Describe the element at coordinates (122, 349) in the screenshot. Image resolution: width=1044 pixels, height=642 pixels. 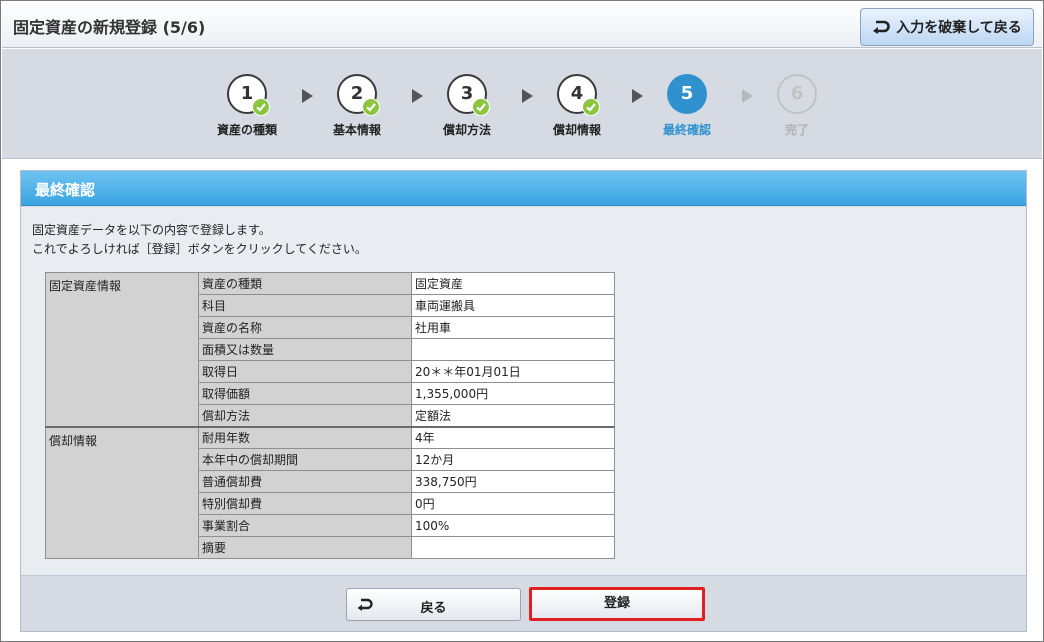
I see `section-header: 固定資産情報` at that location.